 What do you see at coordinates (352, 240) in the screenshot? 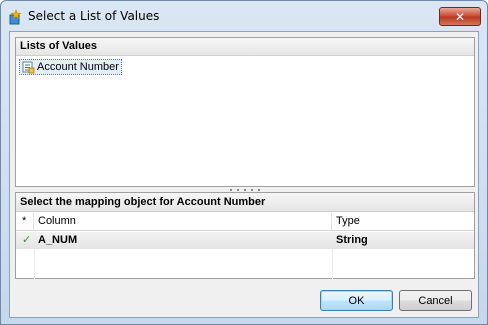
I see `row-type-value: String` at bounding box center [352, 240].